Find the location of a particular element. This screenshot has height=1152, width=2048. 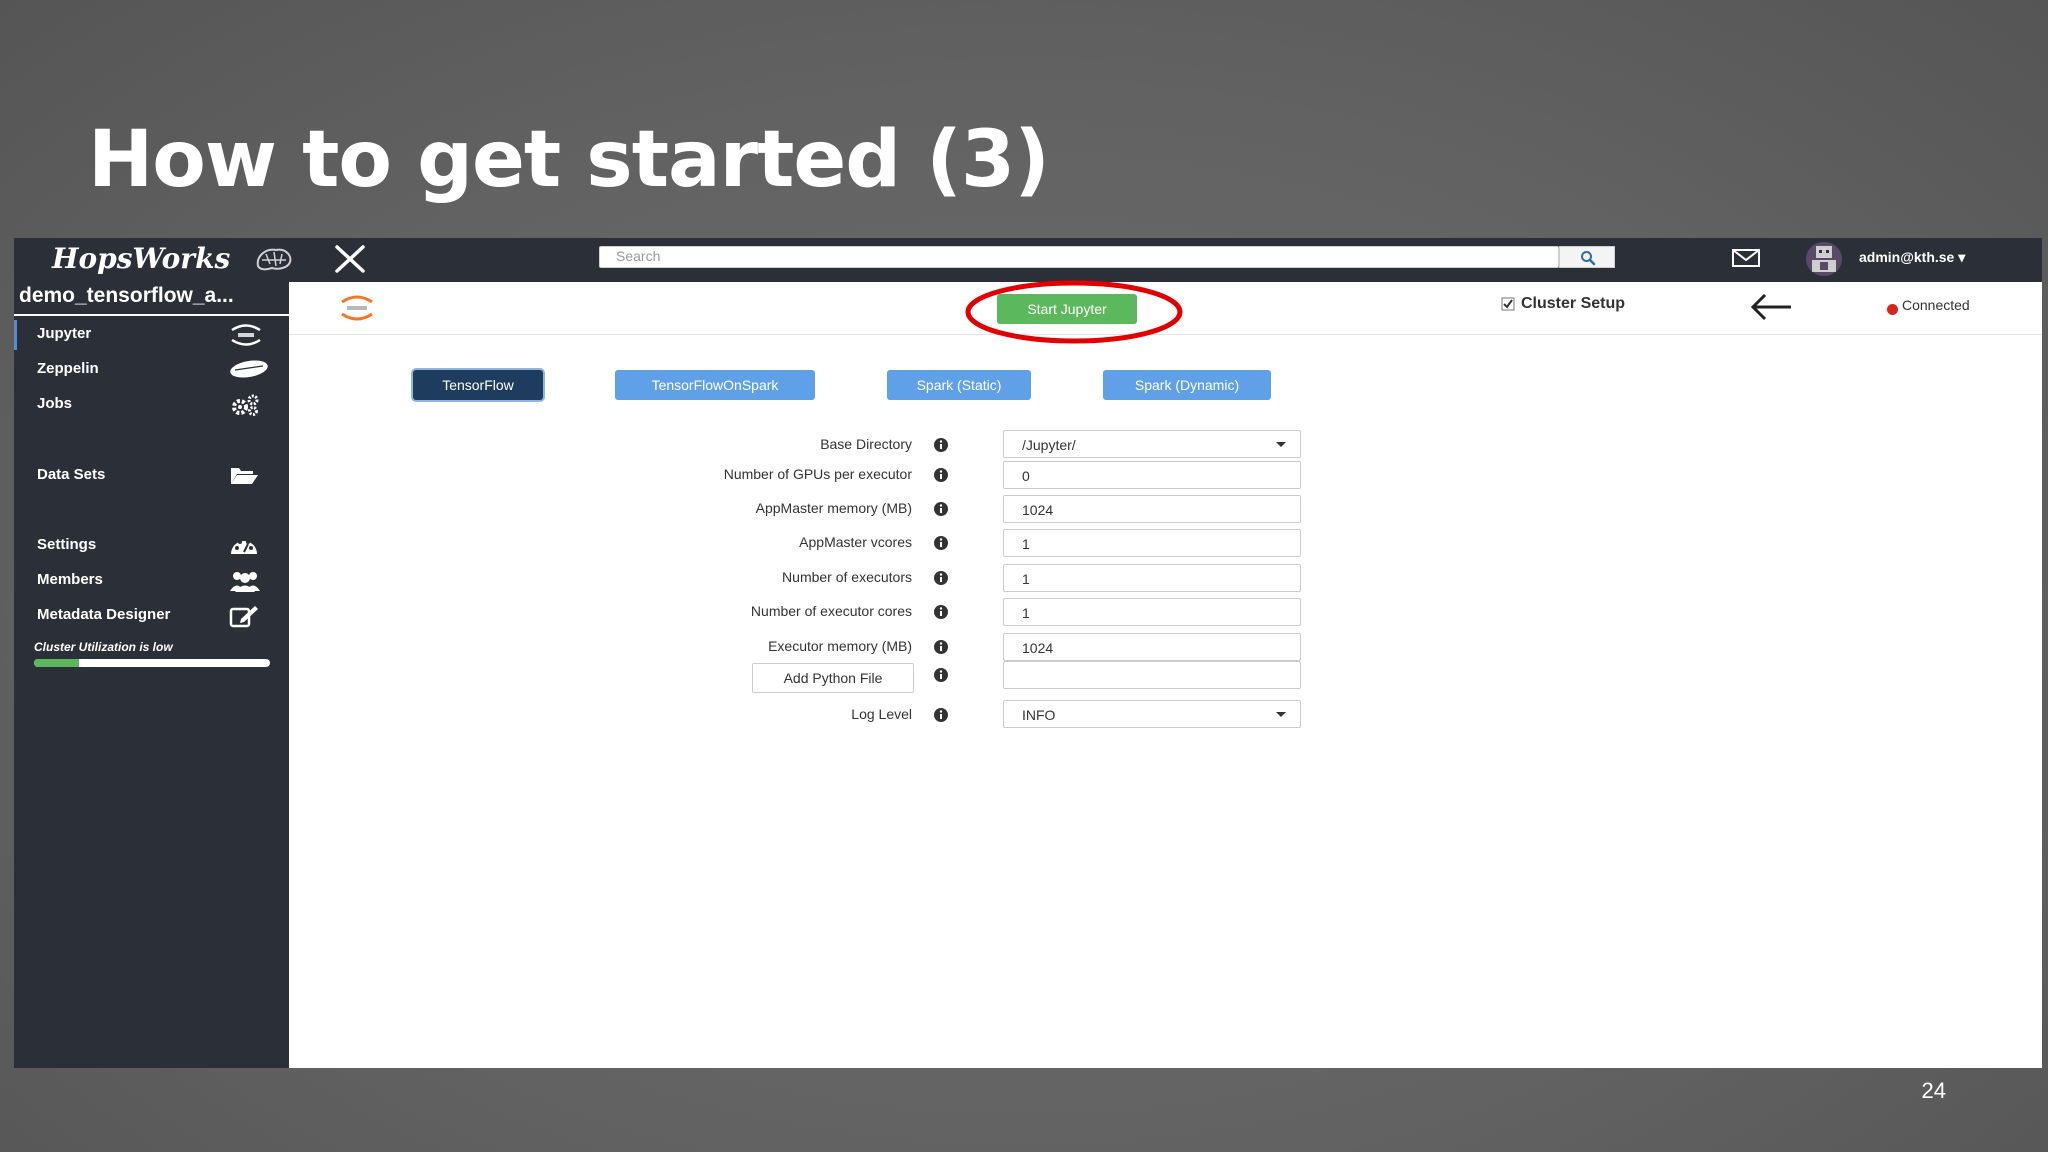

user-menu: admin@kth.se ▾ is located at coordinates (1912, 257).